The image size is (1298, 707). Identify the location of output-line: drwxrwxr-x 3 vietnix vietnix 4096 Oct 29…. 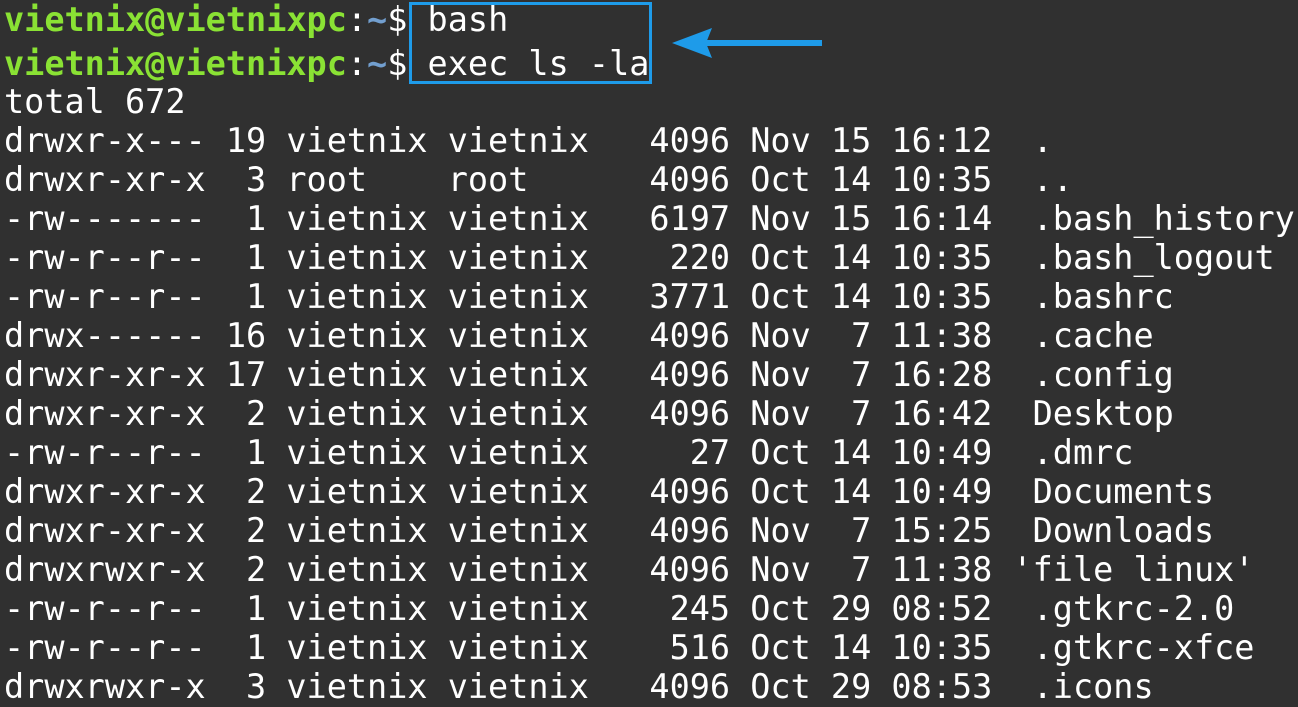
(579, 686).